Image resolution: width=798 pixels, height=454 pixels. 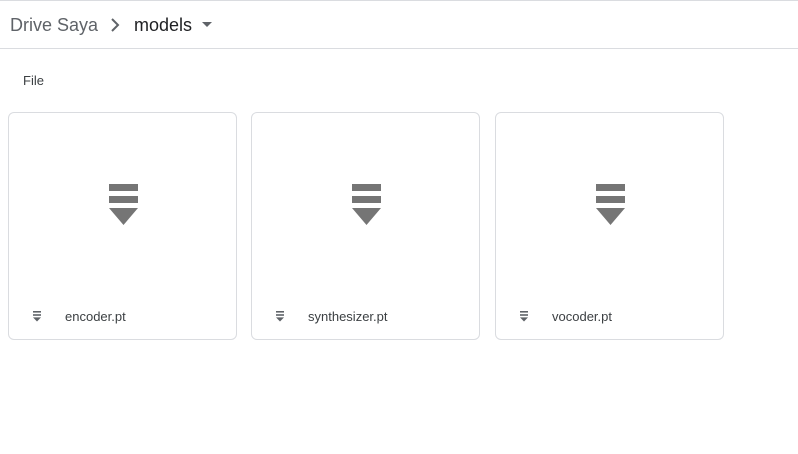 I want to click on file-name: synthesizer.pt, so click(x=348, y=316).